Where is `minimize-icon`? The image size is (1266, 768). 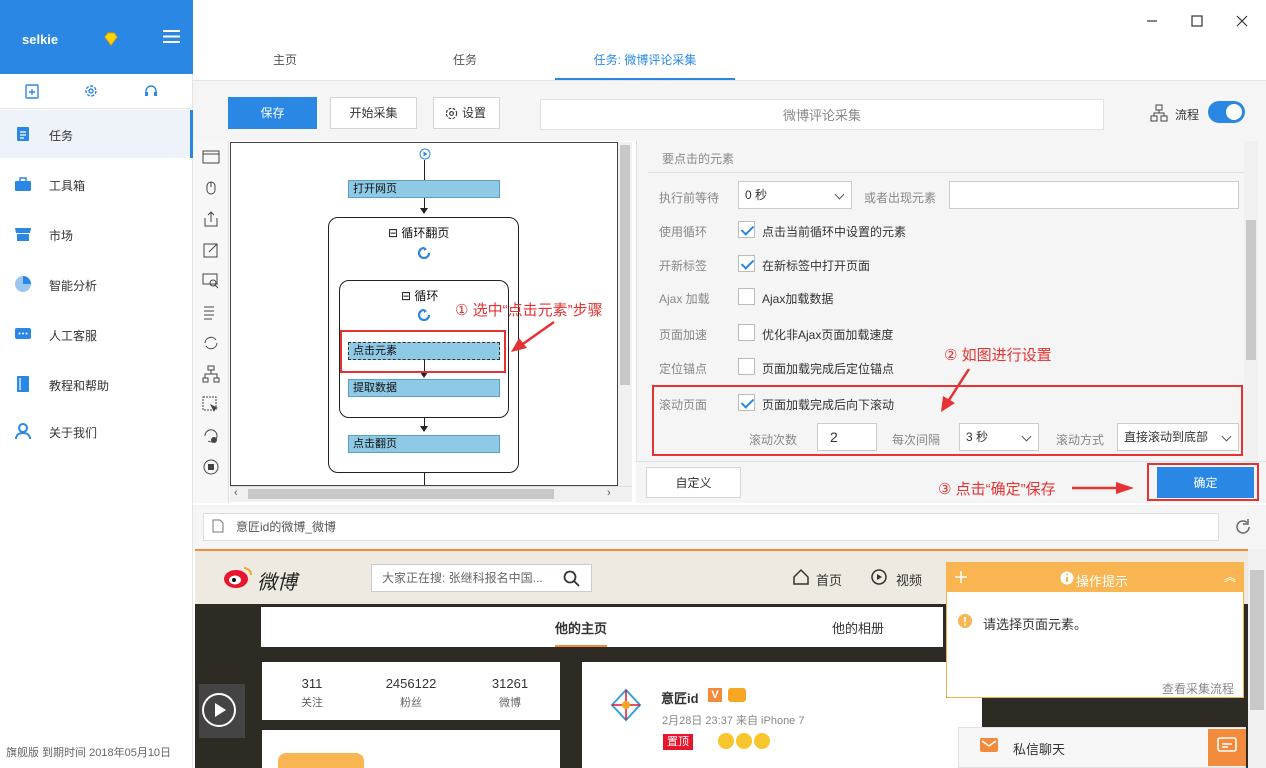
minimize-icon is located at coordinates (1152, 21).